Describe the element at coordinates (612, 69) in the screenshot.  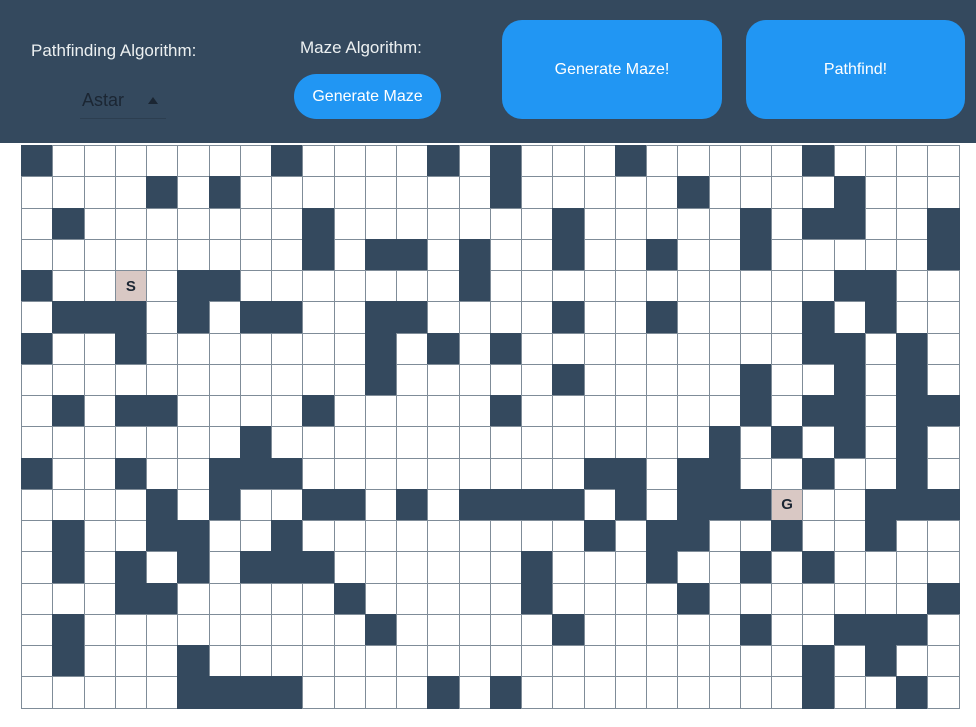
I see `generate-maze-button: Generate Maze!` at that location.